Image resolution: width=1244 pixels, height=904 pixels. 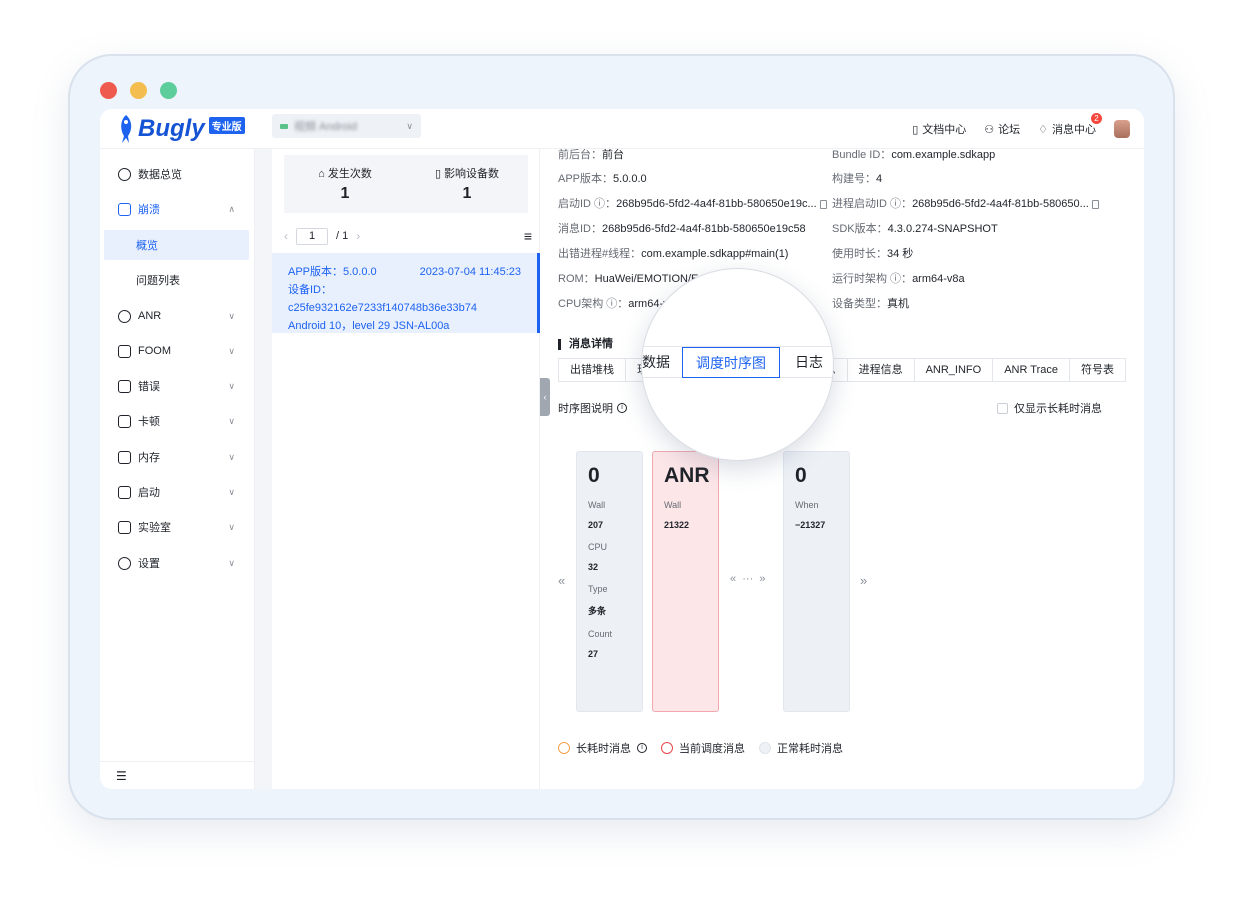 What do you see at coordinates (857, 179) in the screenshot?
I see `detail-field: 构建号：4` at bounding box center [857, 179].